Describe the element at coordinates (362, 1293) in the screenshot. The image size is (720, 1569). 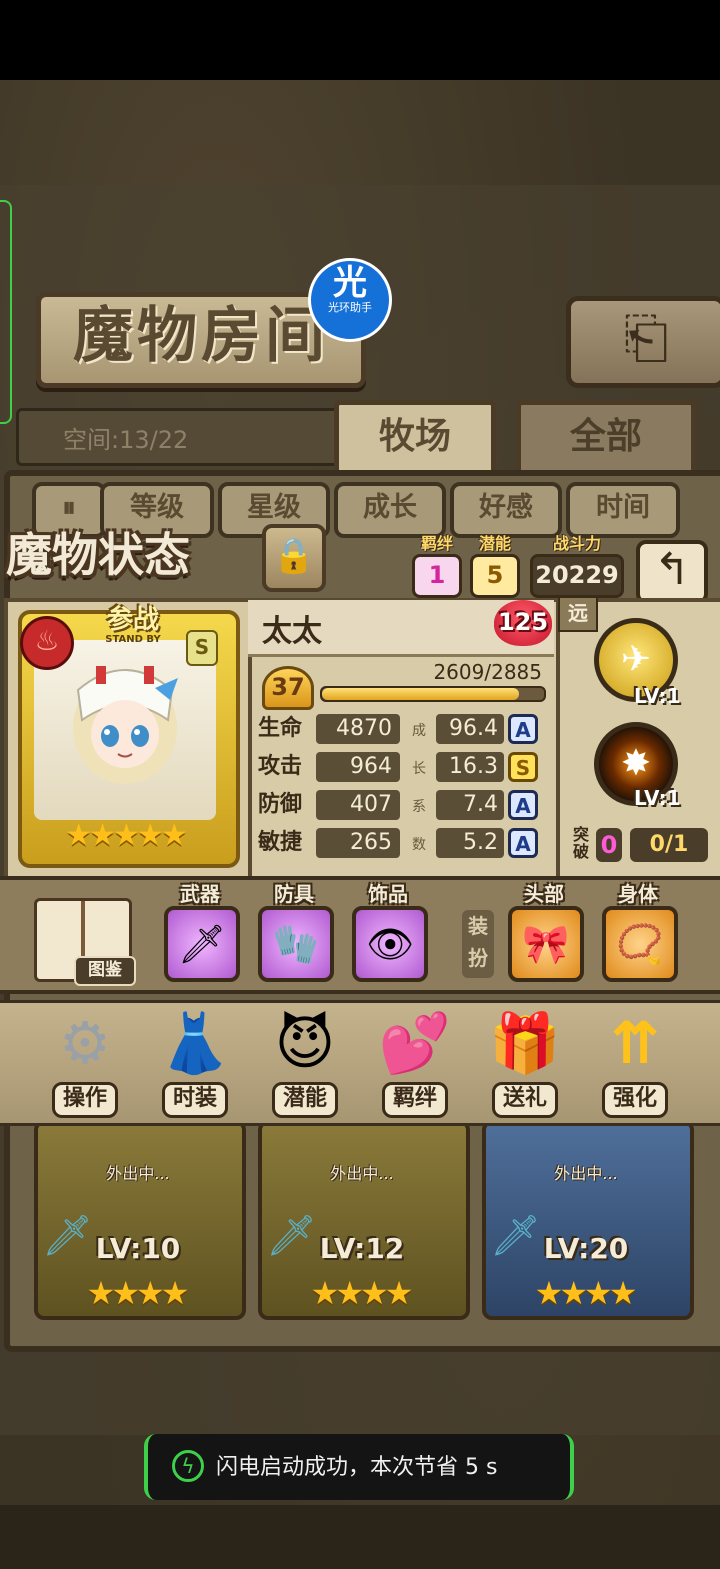
I see `monster-2-stars: ★★★★` at that location.